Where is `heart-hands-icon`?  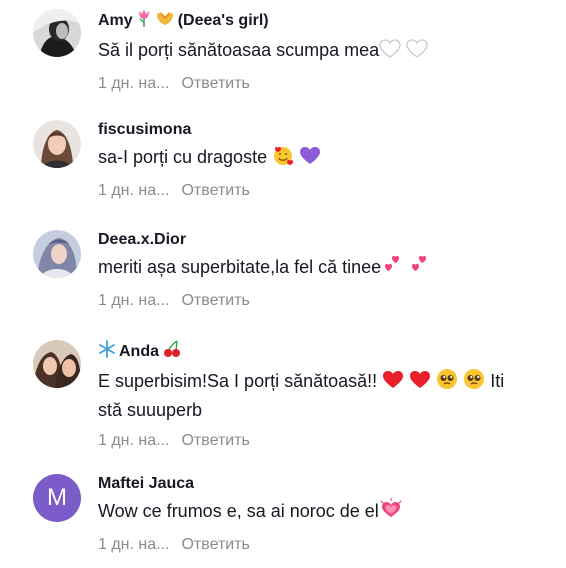 heart-hands-icon is located at coordinates (165, 21).